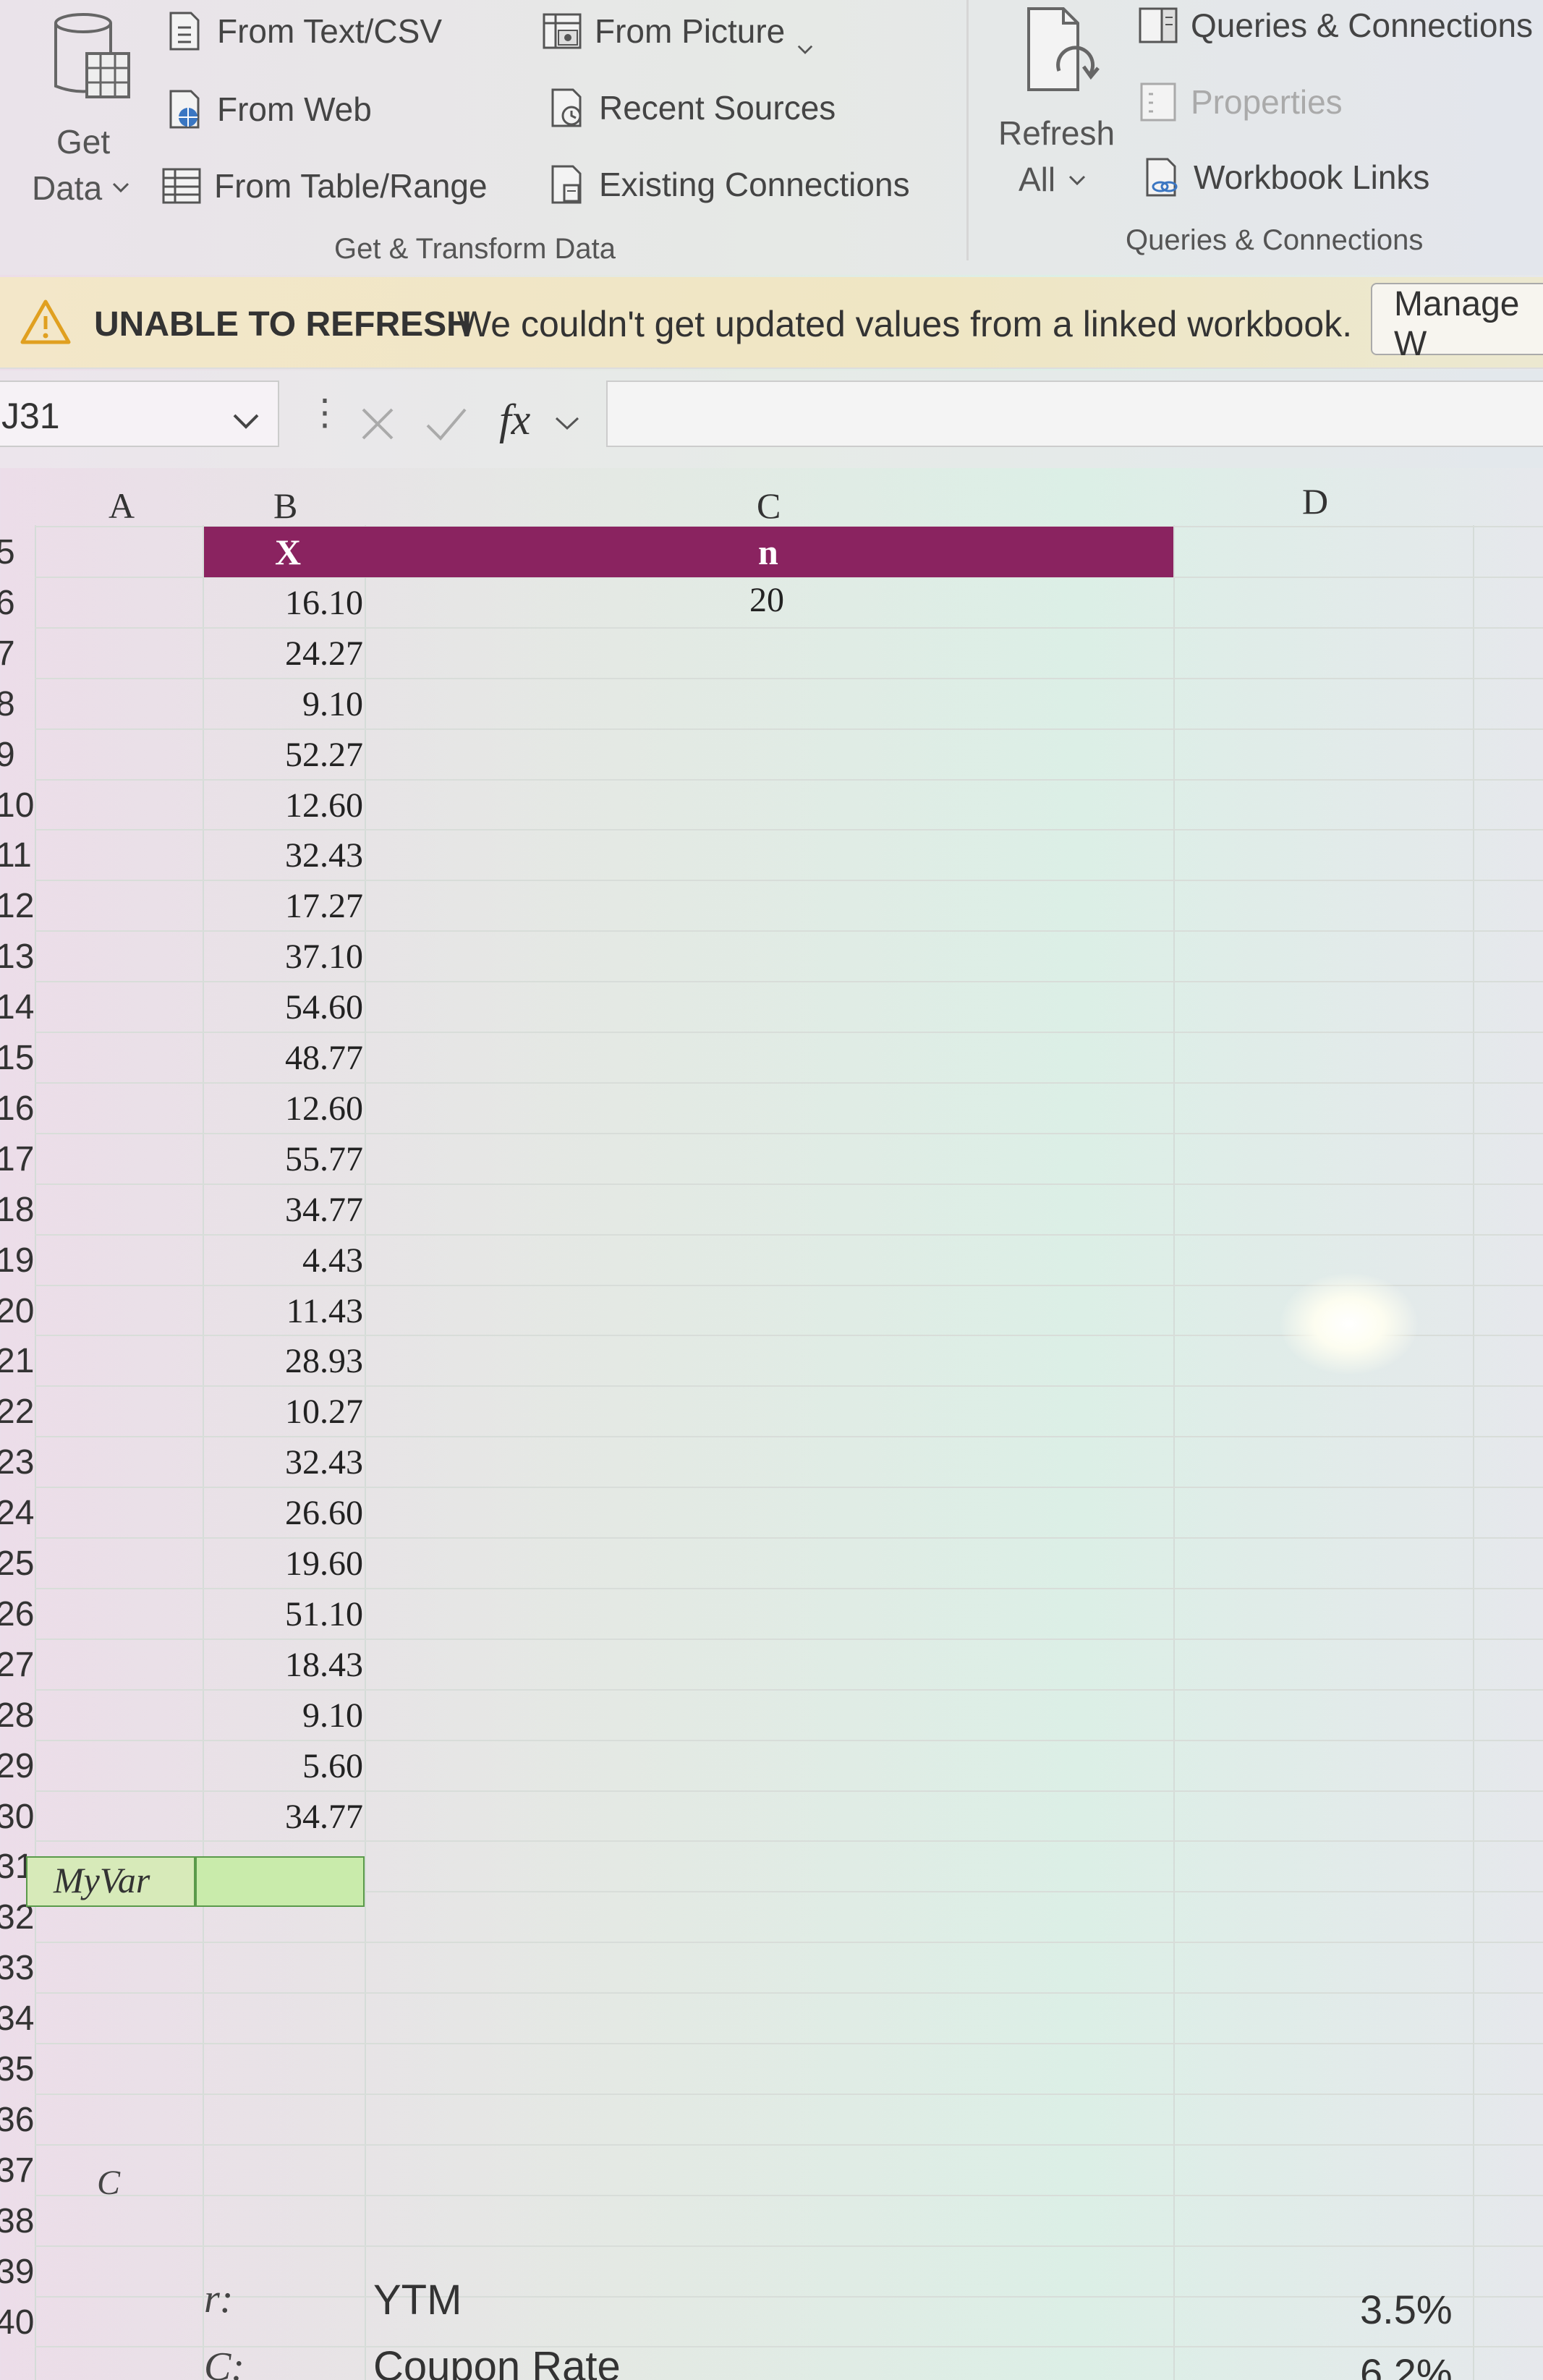 This screenshot has height=2380, width=1543. I want to click on formula-input, so click(1074, 414).